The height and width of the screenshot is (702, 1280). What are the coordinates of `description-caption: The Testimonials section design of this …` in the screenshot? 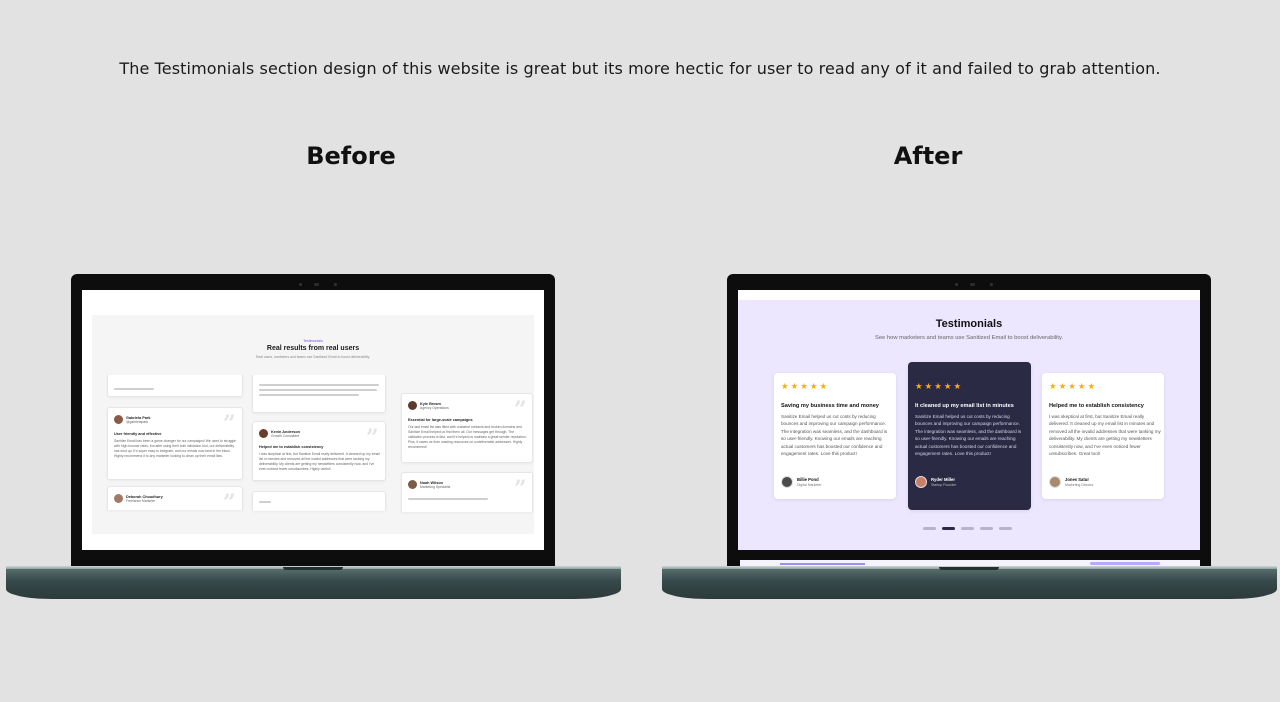 It's located at (640, 68).